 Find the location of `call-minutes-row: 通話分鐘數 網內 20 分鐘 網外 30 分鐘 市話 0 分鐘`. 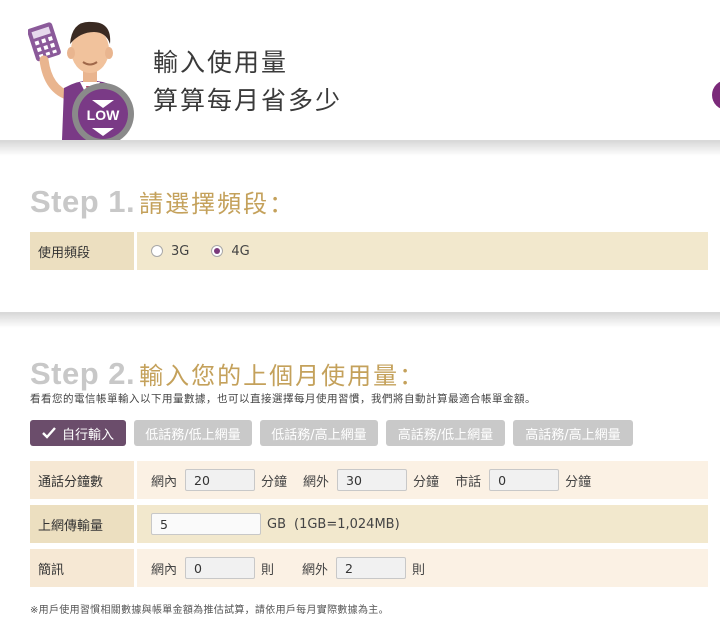

call-minutes-row: 通話分鐘數 網內 20 分鐘 網外 30 分鐘 市話 0 分鐘 is located at coordinates (369, 480).